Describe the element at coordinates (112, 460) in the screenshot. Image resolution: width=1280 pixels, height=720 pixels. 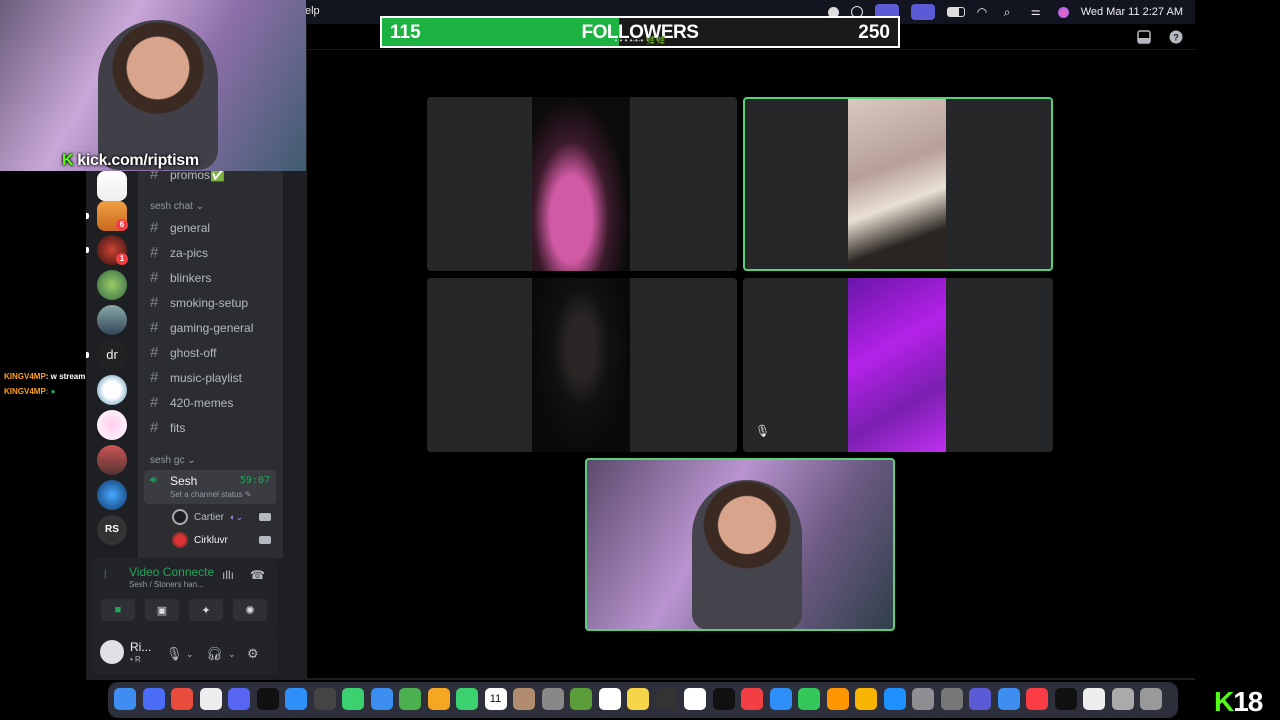
I see `server-icon-character` at that location.